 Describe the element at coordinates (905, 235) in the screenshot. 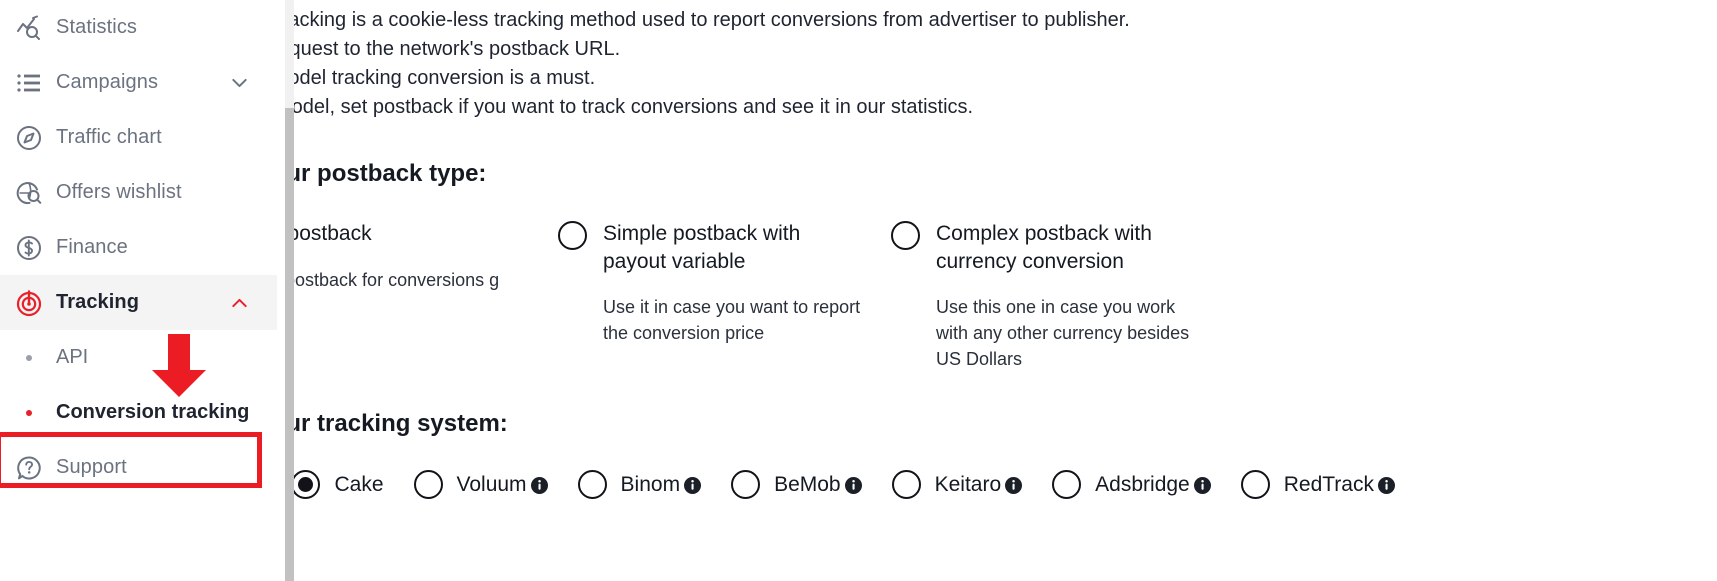

I see `postback-radio-complex-currency` at that location.